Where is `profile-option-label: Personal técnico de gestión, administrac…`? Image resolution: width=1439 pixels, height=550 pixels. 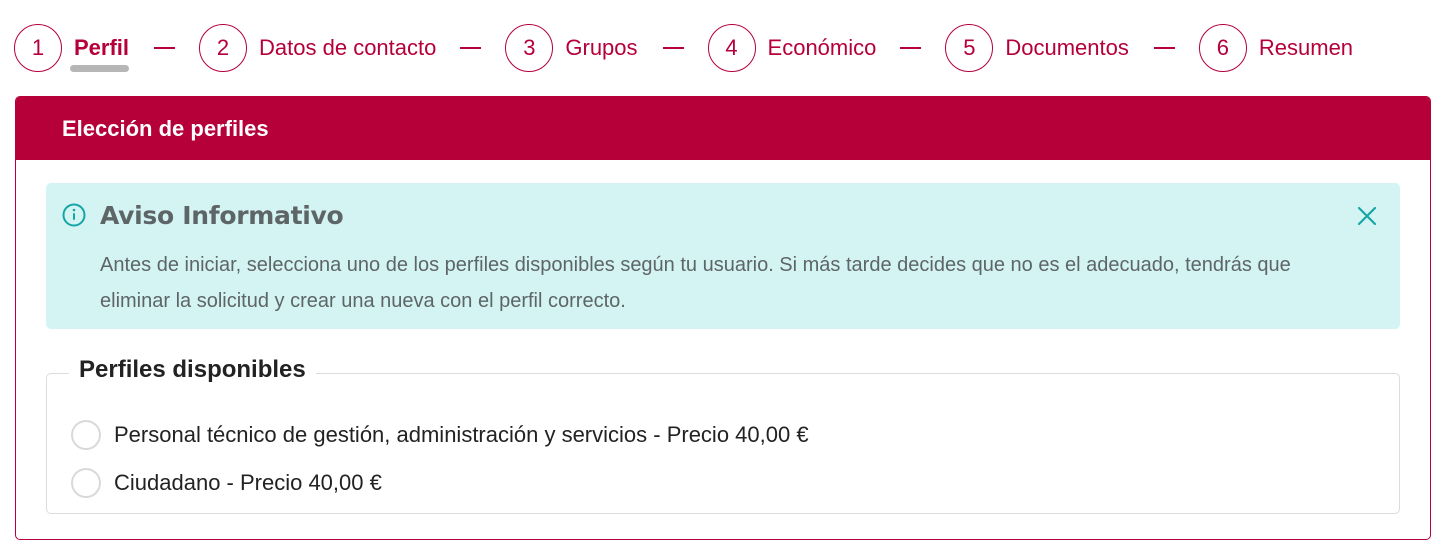
profile-option-label: Personal técnico de gestión, administrac… is located at coordinates (461, 434).